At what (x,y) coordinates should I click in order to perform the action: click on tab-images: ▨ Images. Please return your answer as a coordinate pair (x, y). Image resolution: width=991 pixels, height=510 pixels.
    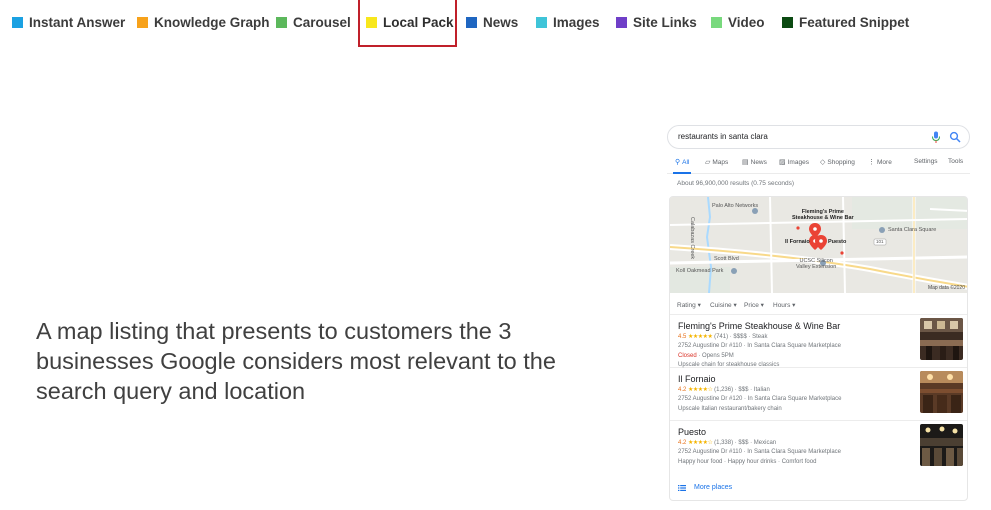
    Looking at the image, I should click on (794, 162).